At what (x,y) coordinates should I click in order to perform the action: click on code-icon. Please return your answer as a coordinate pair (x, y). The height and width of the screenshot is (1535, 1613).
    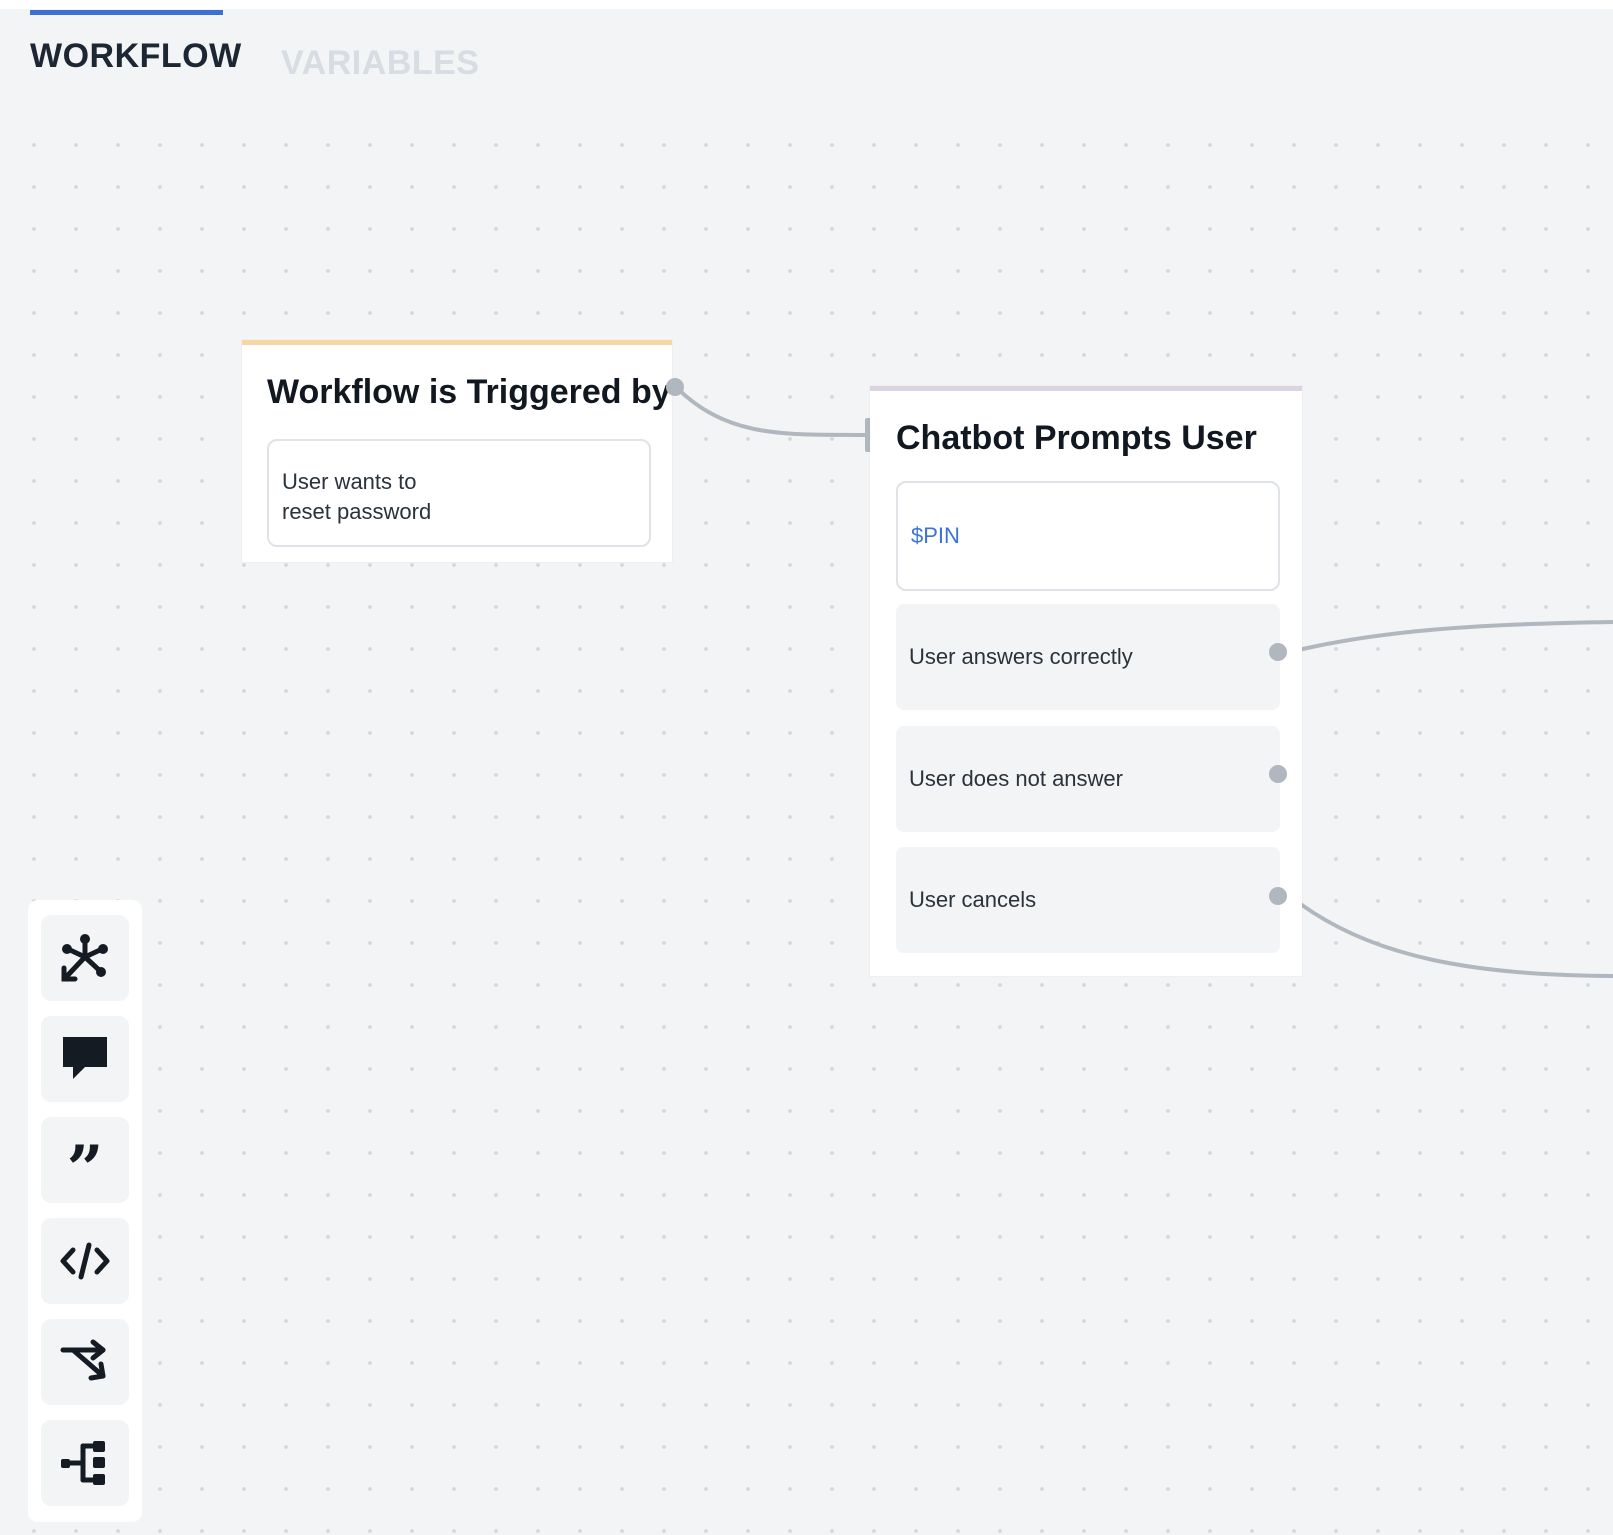
    Looking at the image, I should click on (85, 1261).